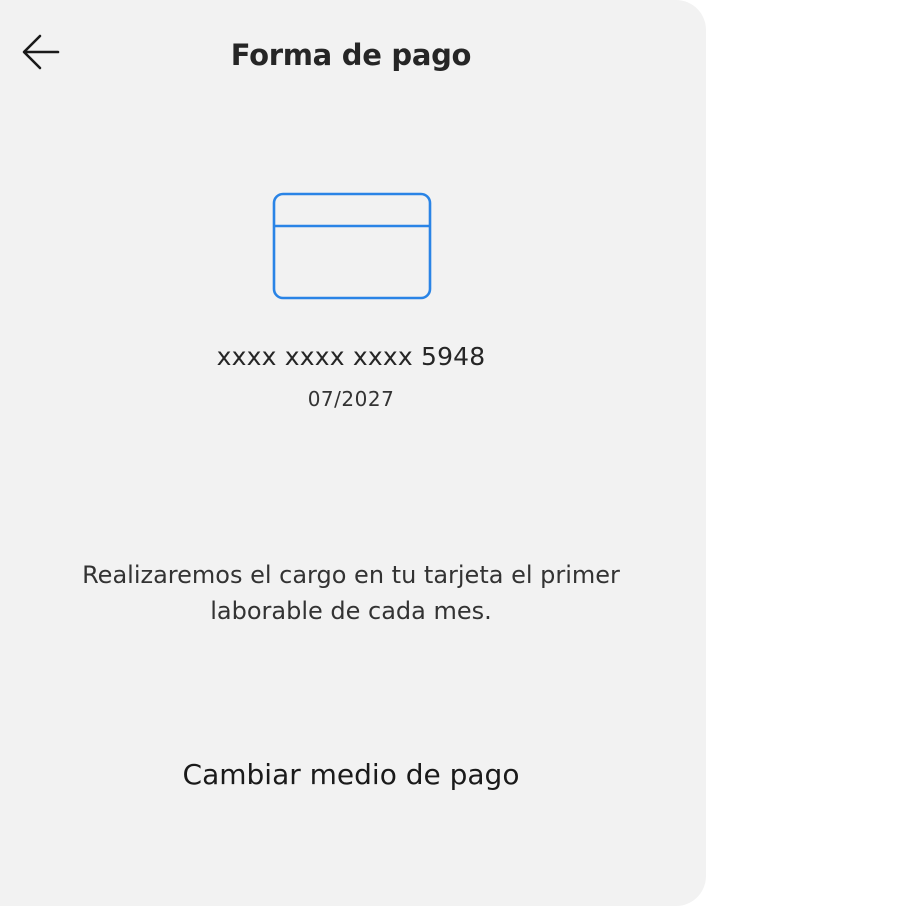 The image size is (924, 906). I want to click on card-expiry-date: 07/2027, so click(351, 399).